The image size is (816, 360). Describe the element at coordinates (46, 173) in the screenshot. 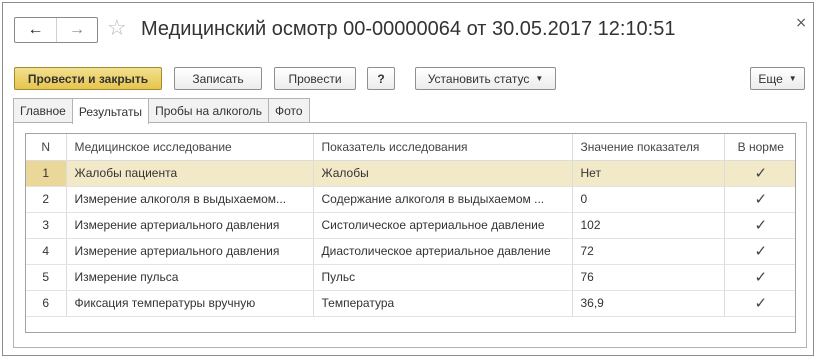

I see `row-number: 1` at that location.